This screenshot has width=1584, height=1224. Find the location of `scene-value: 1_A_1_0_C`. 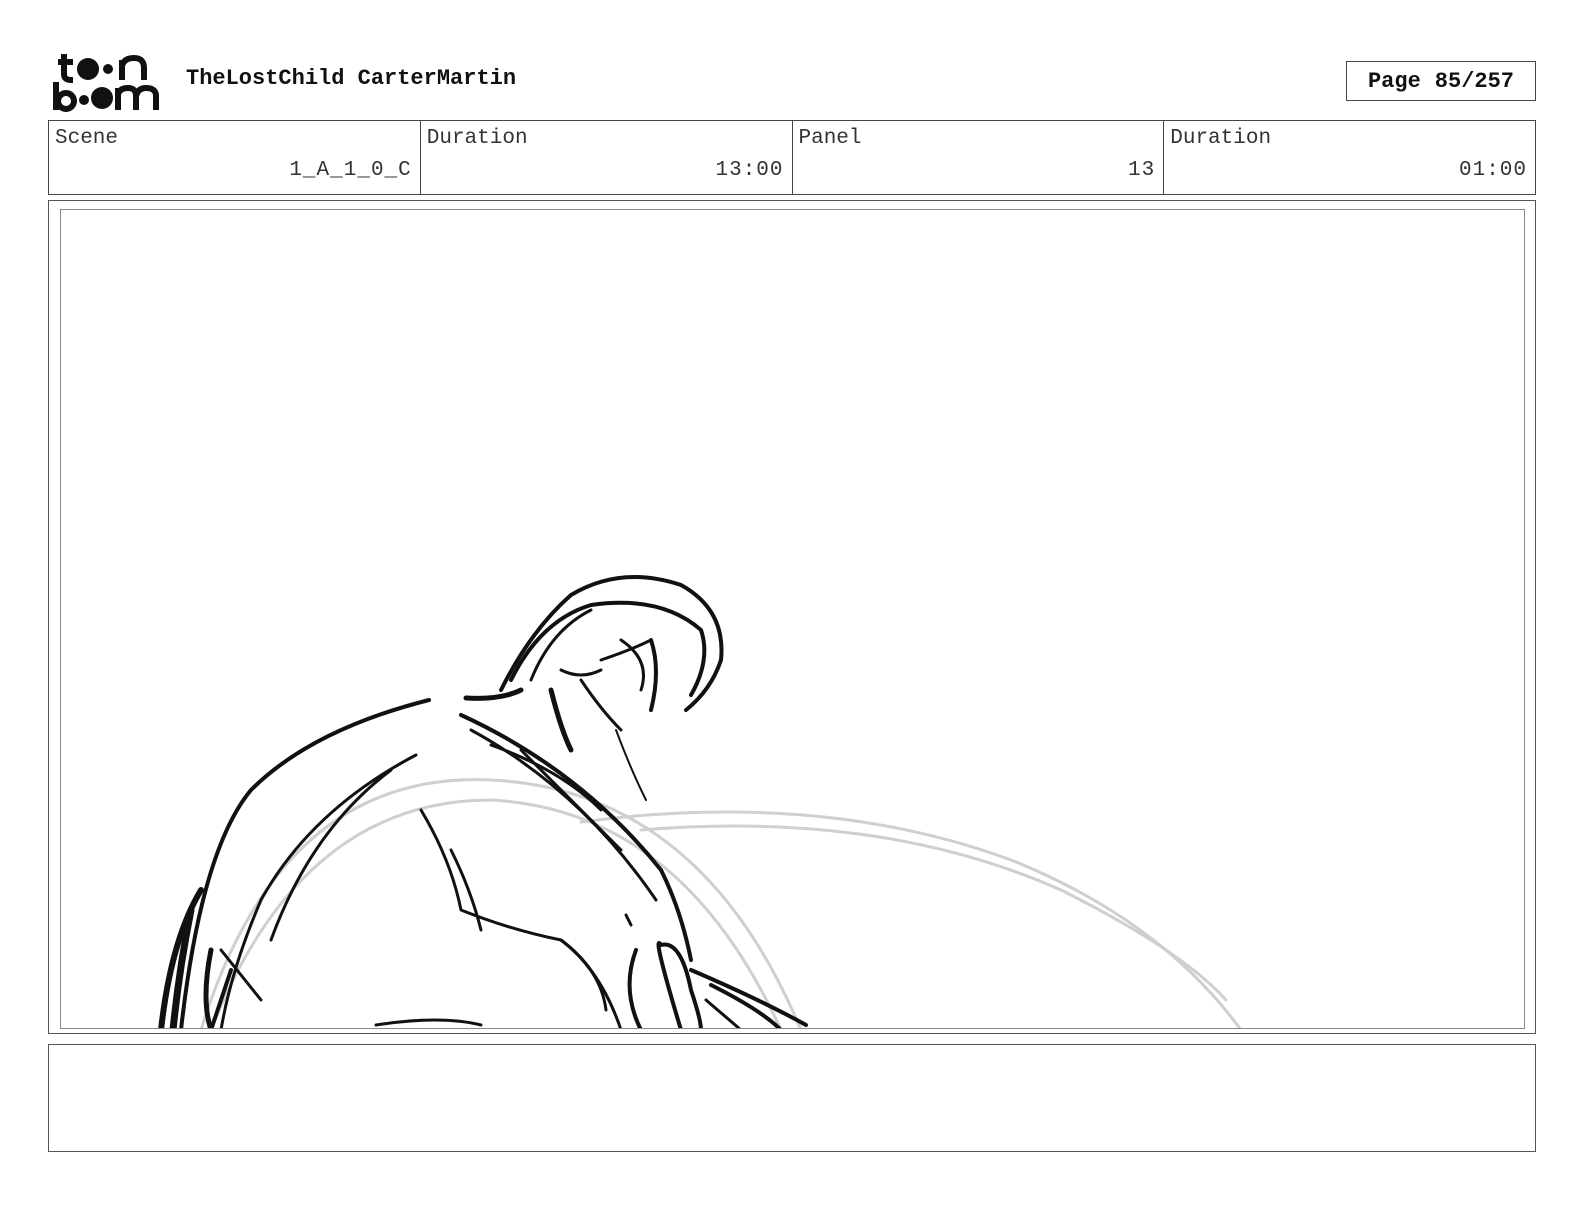

scene-value: 1_A_1_0_C is located at coordinates (350, 170).